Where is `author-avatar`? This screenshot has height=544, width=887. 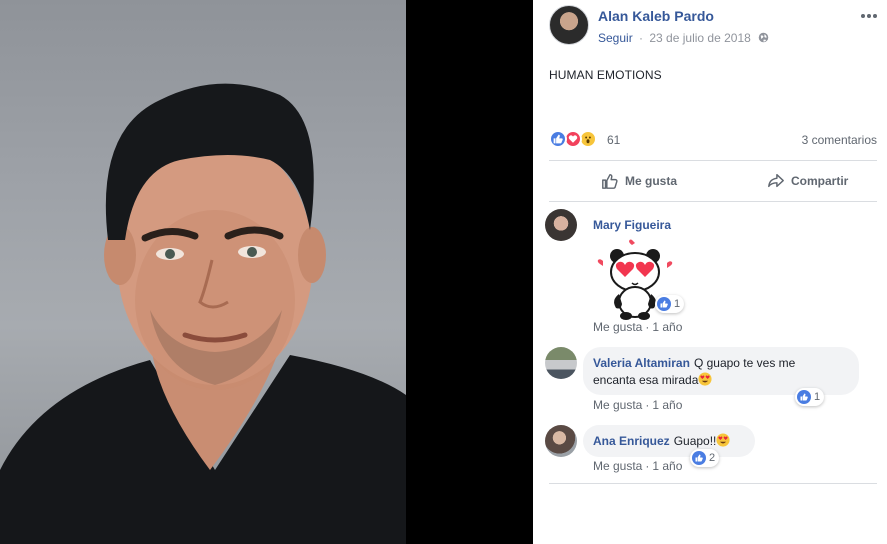 author-avatar is located at coordinates (569, 25).